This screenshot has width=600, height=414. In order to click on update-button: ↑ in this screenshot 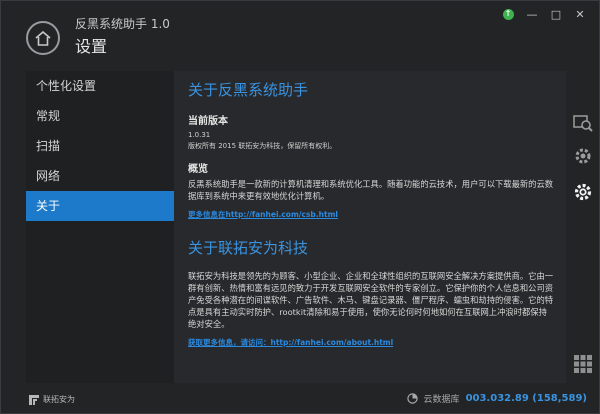, I will do `click(508, 14)`.